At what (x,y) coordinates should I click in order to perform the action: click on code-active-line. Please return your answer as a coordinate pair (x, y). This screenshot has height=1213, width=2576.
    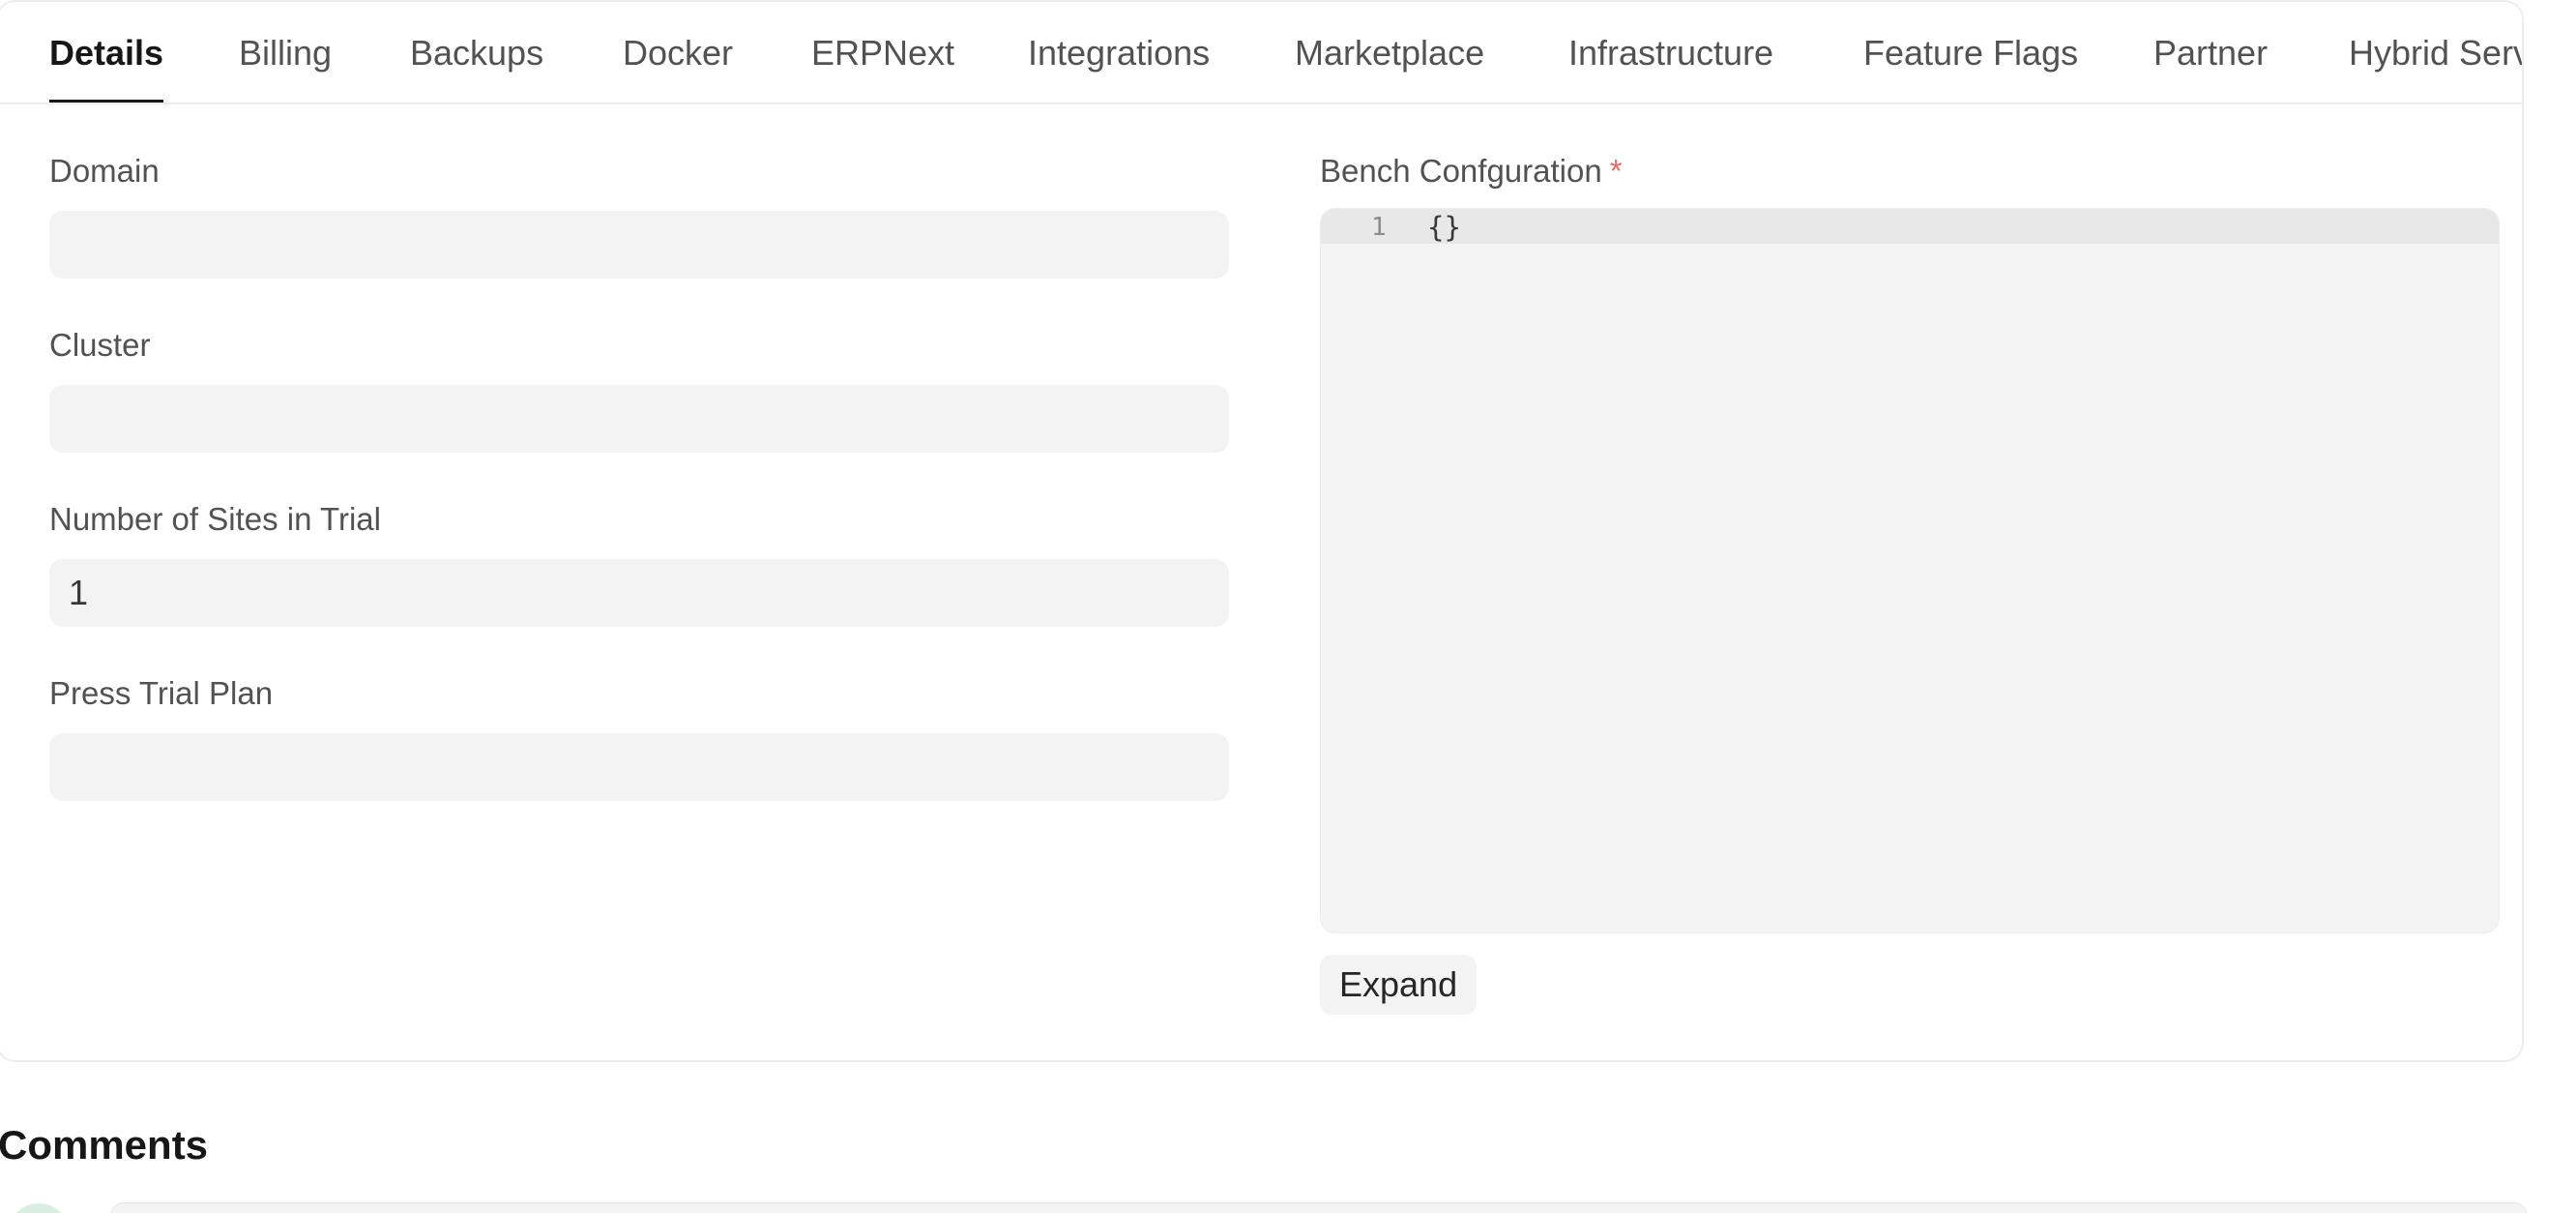
    Looking at the image, I should click on (1910, 226).